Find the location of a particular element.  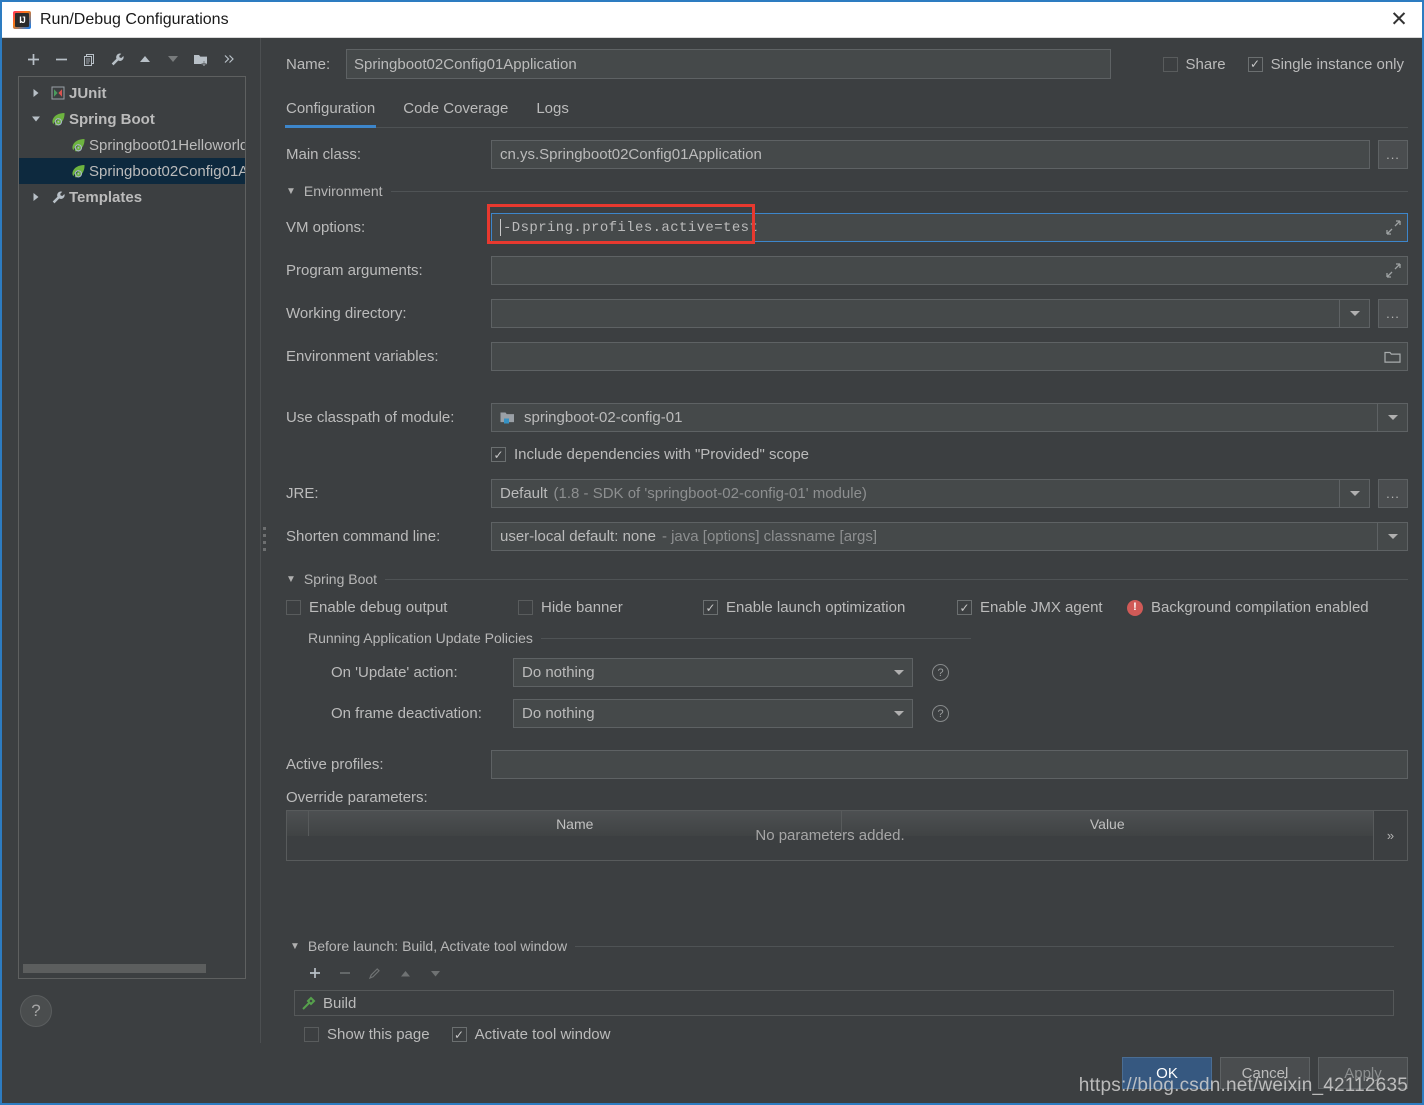

add-configuration-button is located at coordinates (33, 59).